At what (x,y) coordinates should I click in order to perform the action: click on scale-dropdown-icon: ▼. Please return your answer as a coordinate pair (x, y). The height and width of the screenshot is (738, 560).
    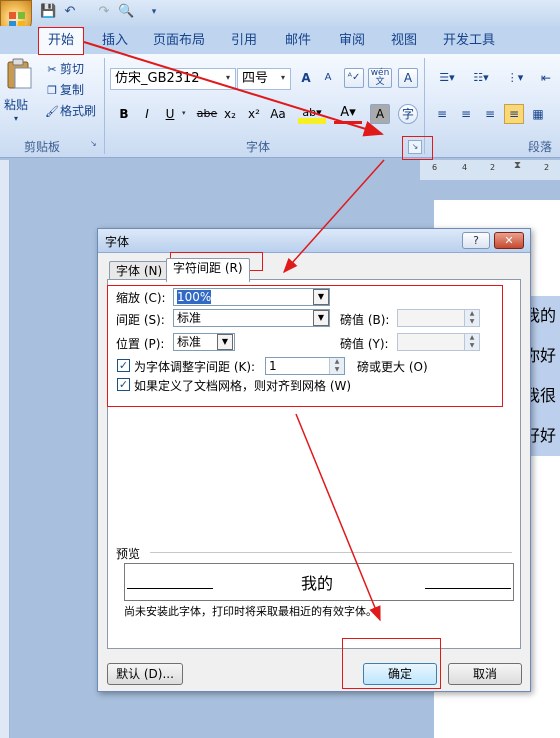
    Looking at the image, I should click on (321, 297).